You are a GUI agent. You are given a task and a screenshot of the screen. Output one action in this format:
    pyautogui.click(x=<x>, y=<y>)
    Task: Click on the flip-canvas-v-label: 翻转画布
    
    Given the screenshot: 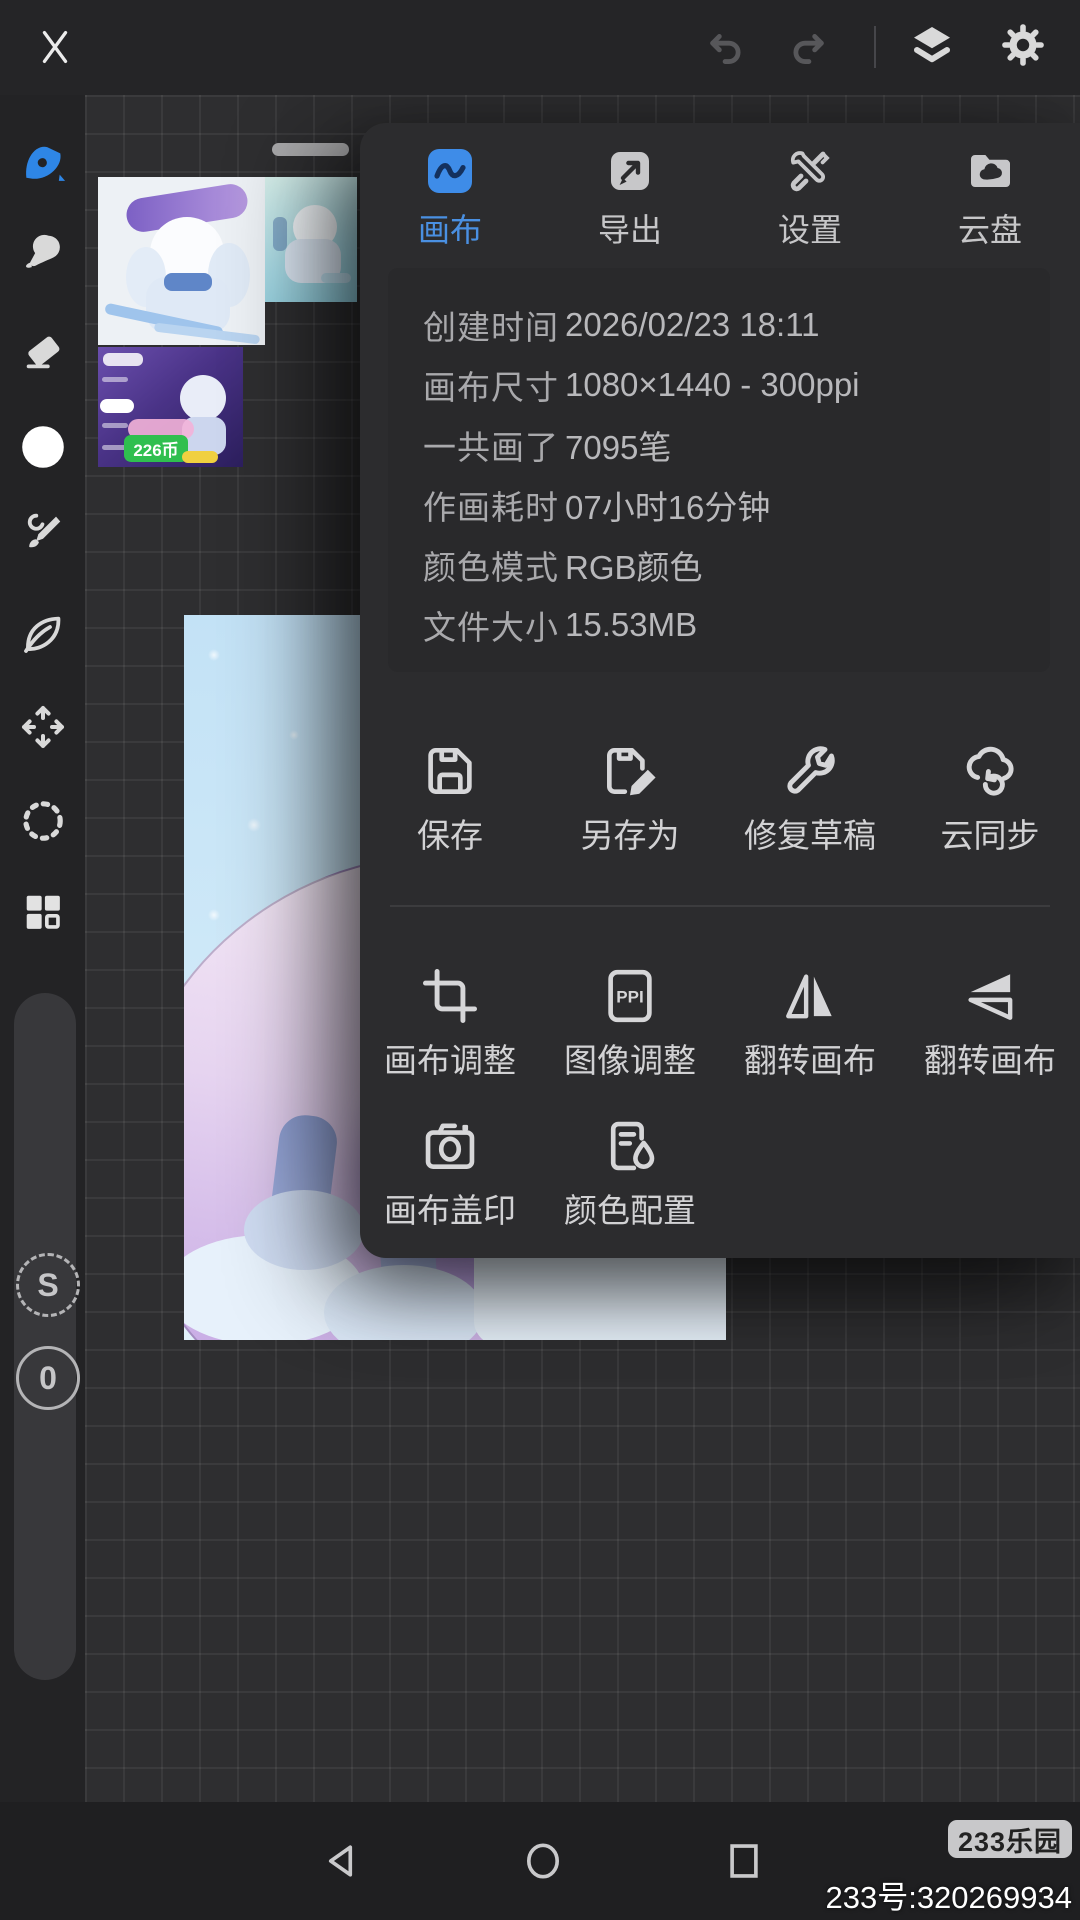 What is the action you would take?
    pyautogui.click(x=990, y=1060)
    